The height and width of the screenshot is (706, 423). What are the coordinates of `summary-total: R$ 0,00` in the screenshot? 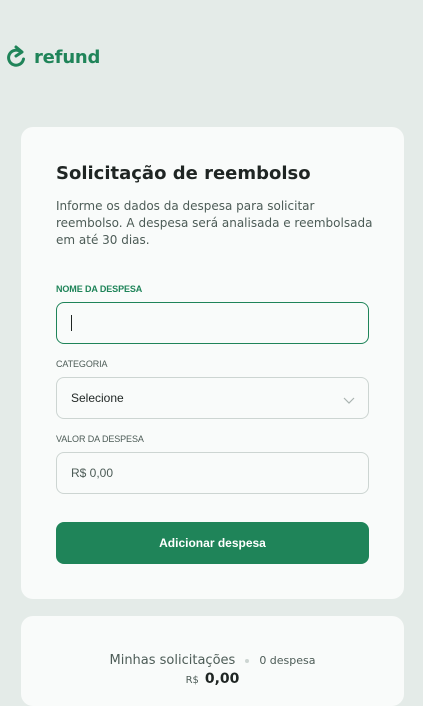 It's located at (212, 679).